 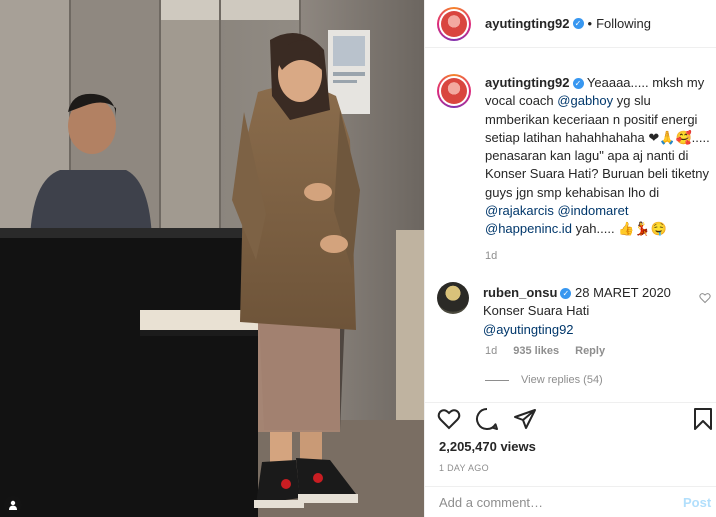 I want to click on comment-meta: 1d 935 likes Reply, so click(x=545, y=351).